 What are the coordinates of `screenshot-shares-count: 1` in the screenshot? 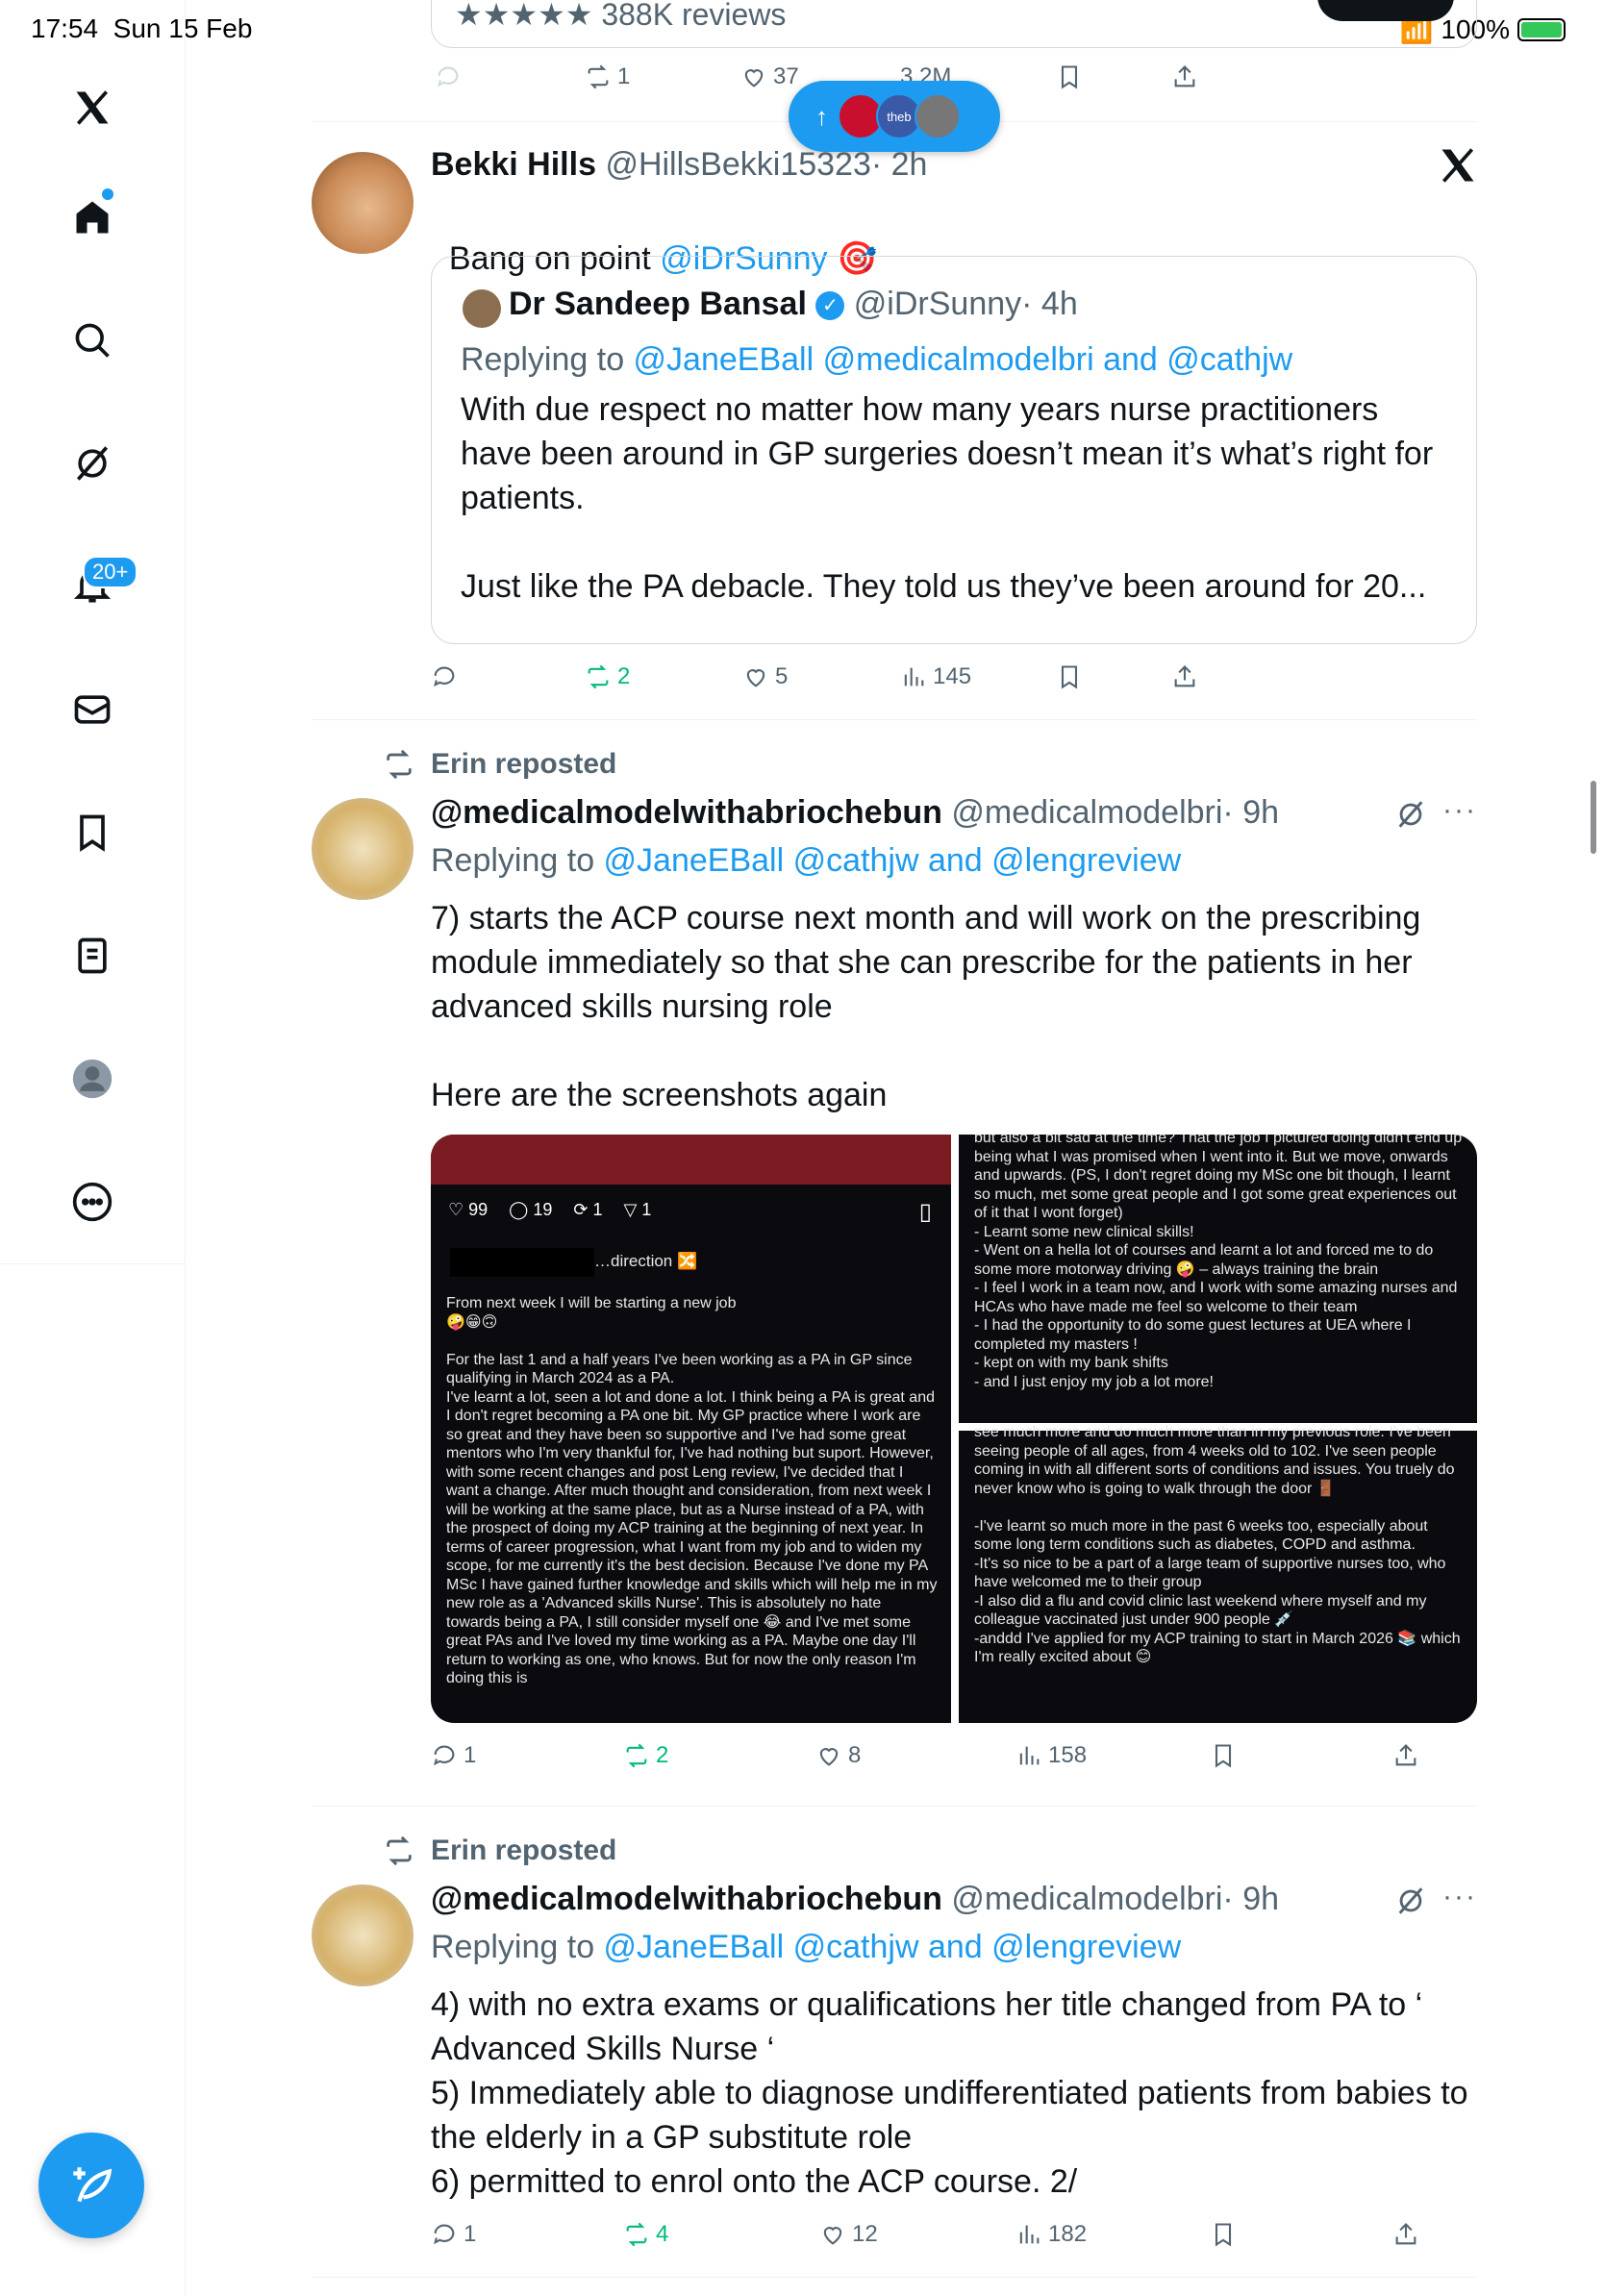 It's located at (646, 1209).